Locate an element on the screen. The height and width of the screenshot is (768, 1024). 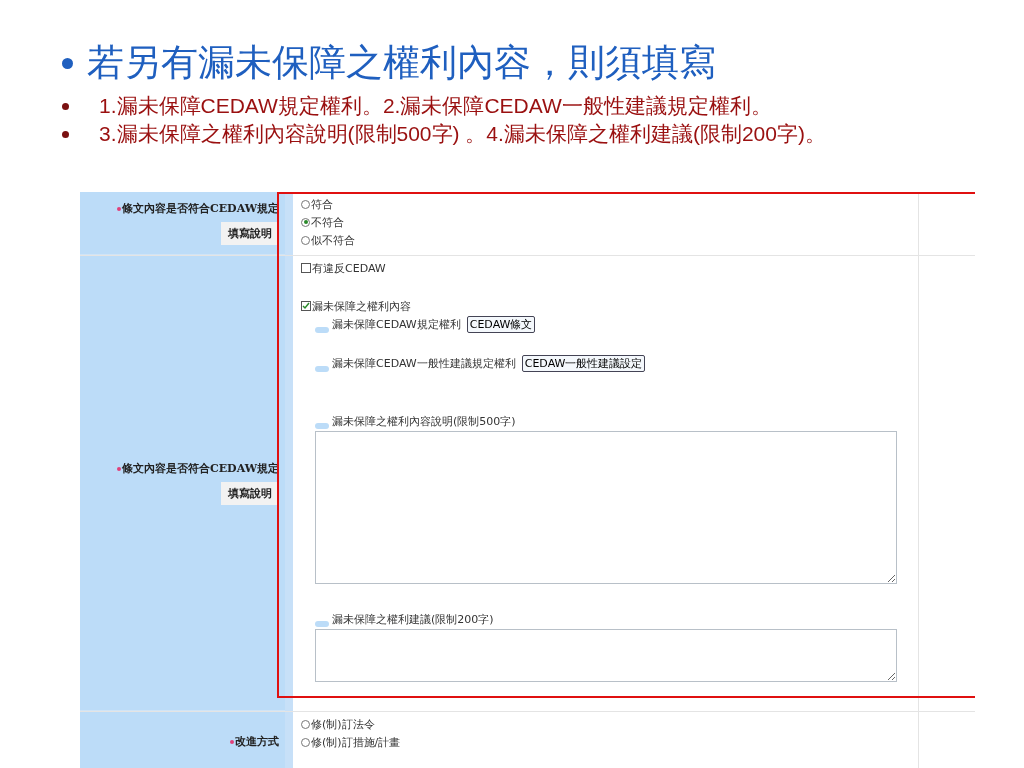
textarea-label: 漏未保障之權利建議(限制200字) is located at coordinates (413, 619).